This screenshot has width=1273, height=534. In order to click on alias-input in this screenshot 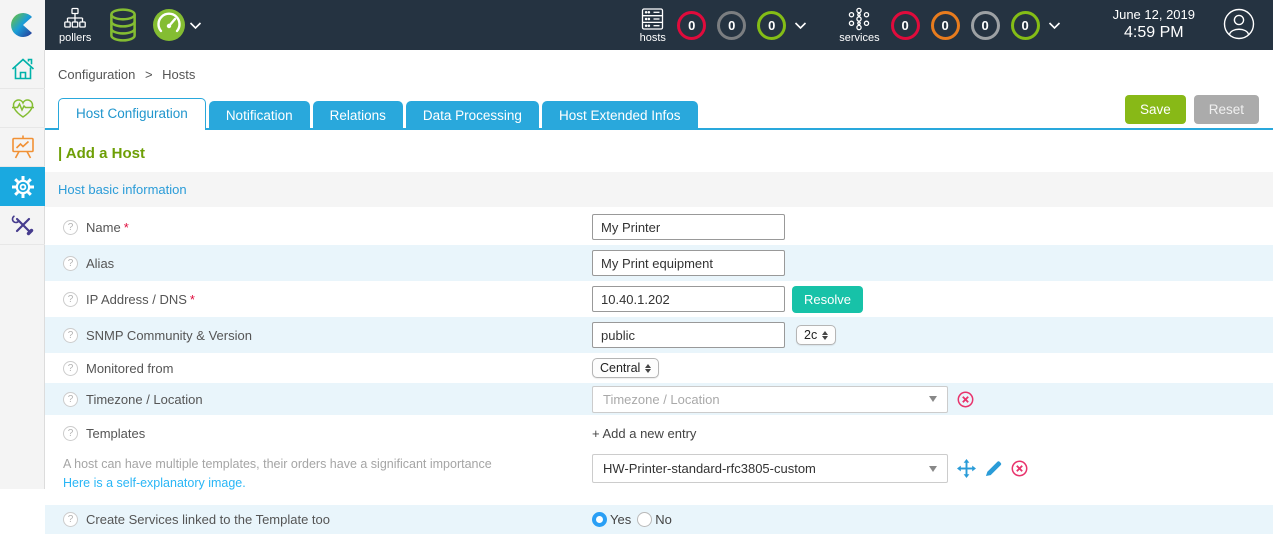, I will do `click(688, 263)`.